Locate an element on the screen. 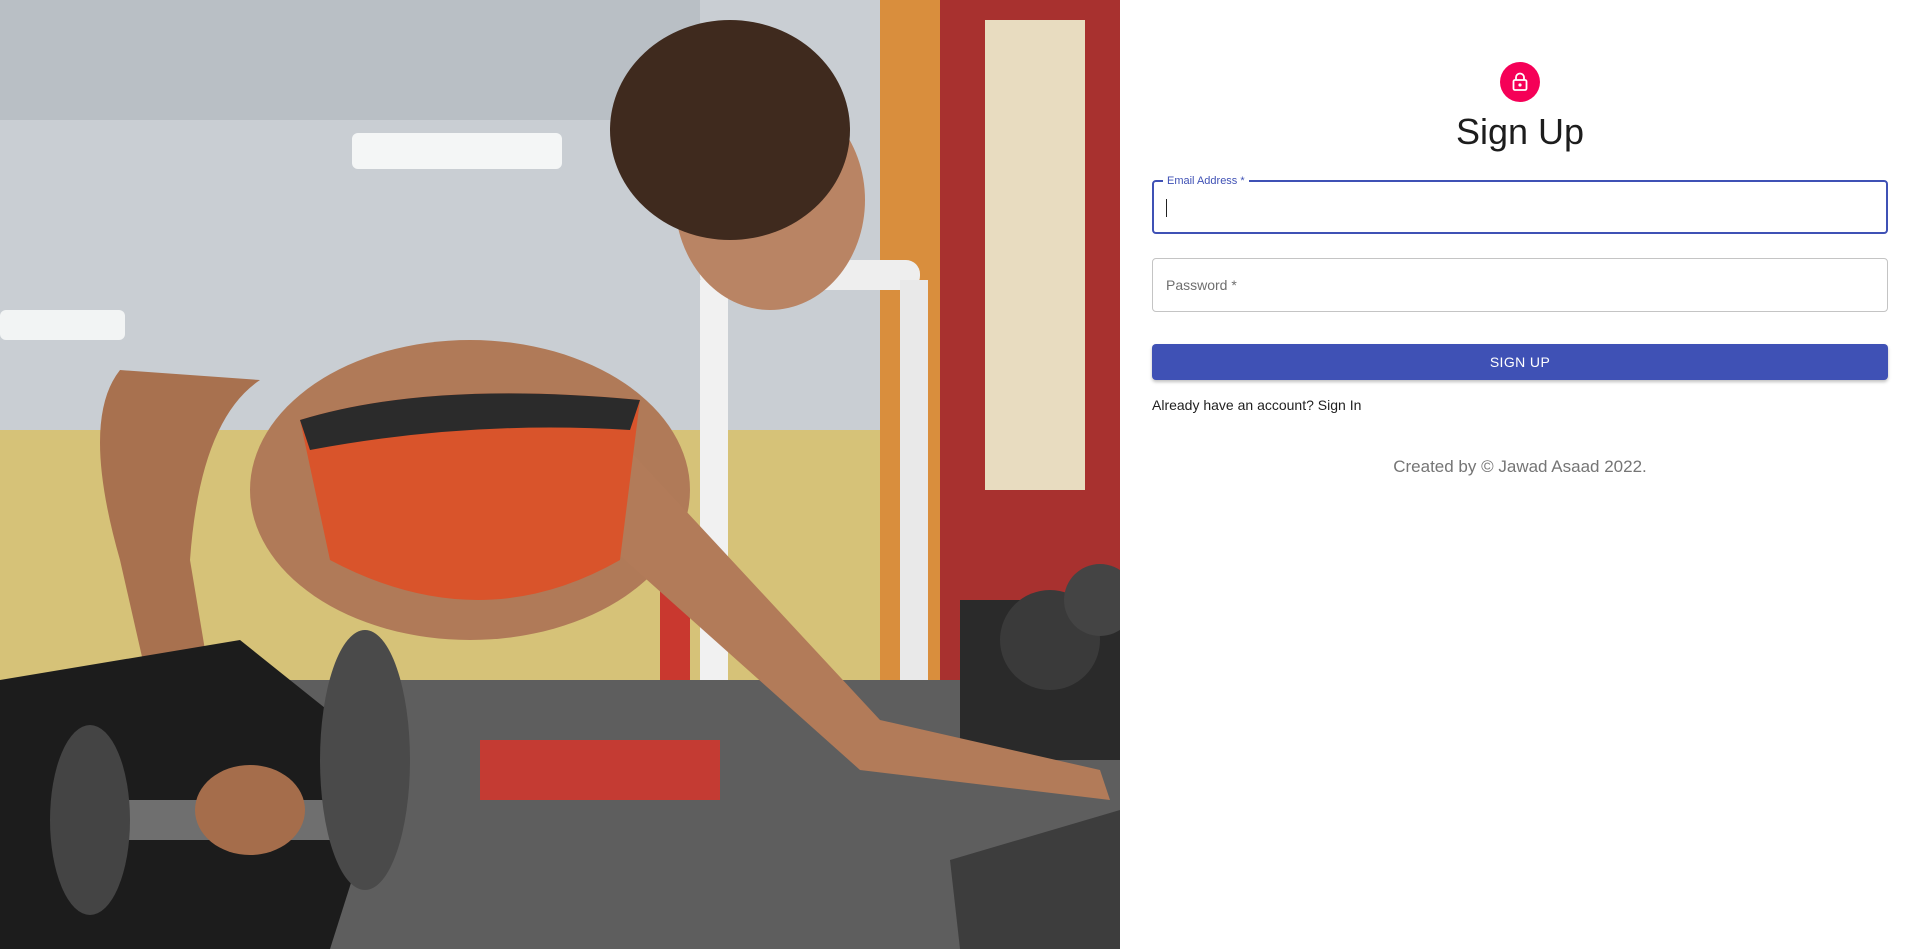  lock-icon is located at coordinates (1520, 81).